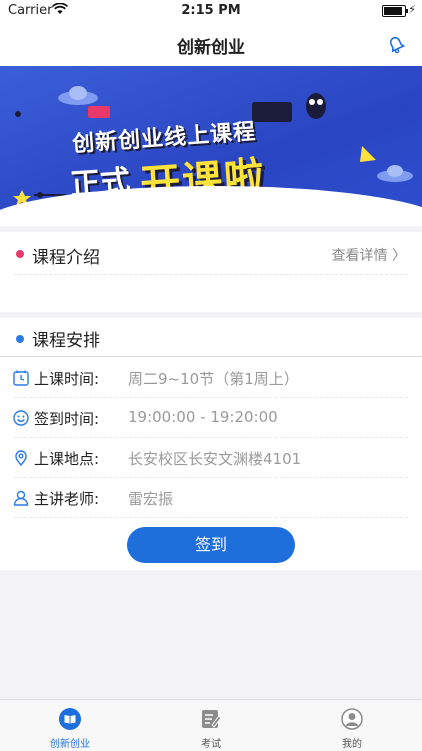  What do you see at coordinates (211, 498) in the screenshot?
I see `teacher-row: 主讲老师: 雷宏振` at bounding box center [211, 498].